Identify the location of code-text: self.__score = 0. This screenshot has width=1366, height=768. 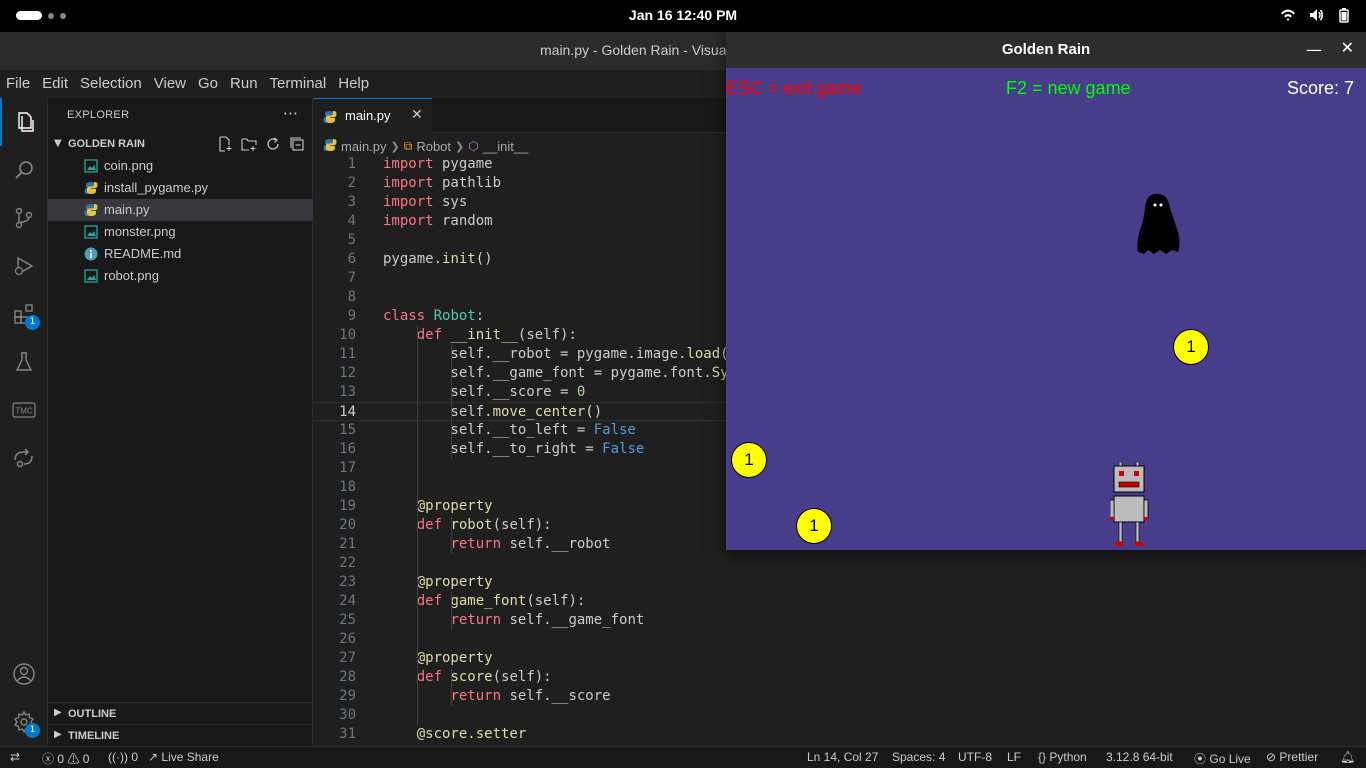
(484, 392).